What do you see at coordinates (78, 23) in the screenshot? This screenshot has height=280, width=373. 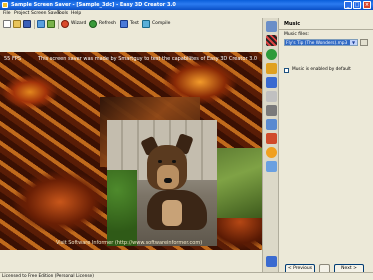 I see `wizard-button: Wizard` at bounding box center [78, 23].